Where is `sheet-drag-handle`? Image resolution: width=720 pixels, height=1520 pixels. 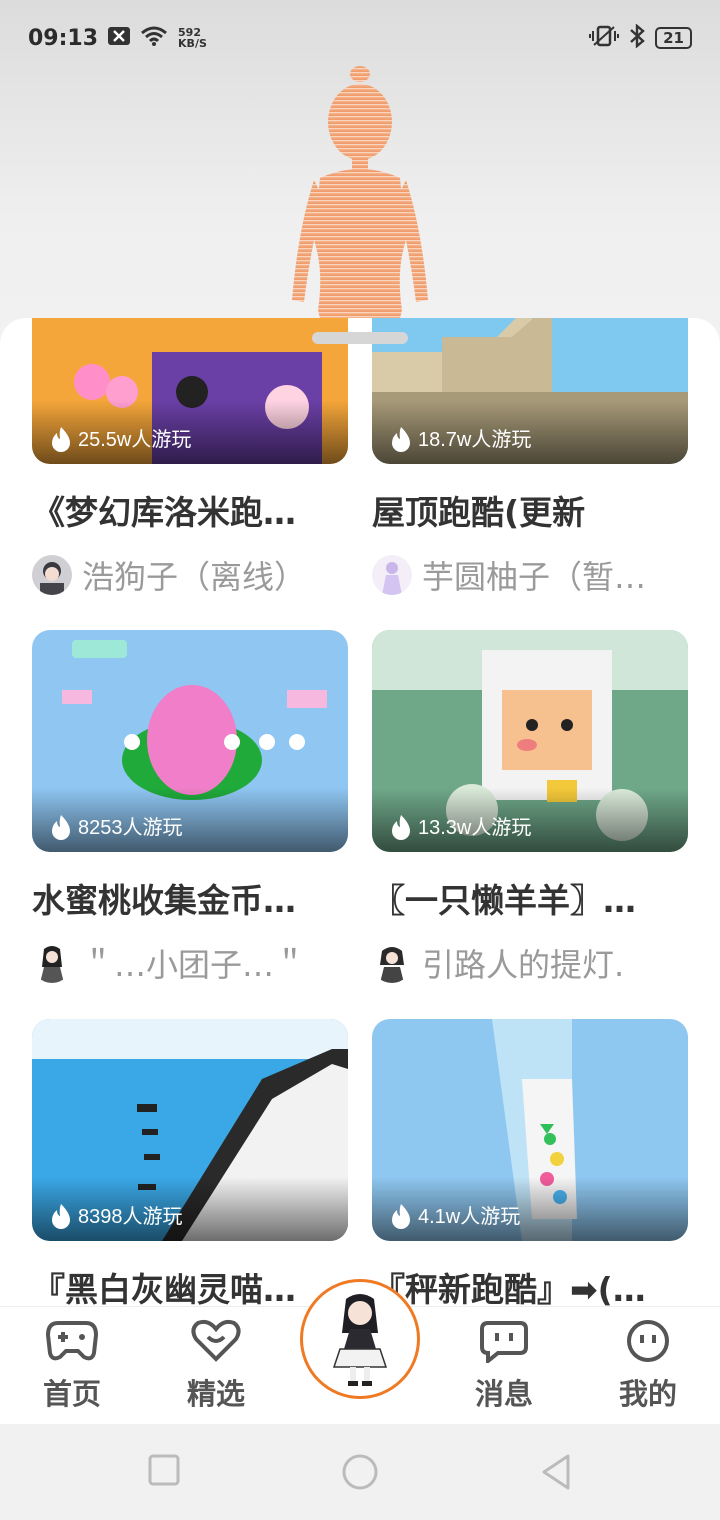 sheet-drag-handle is located at coordinates (360, 338).